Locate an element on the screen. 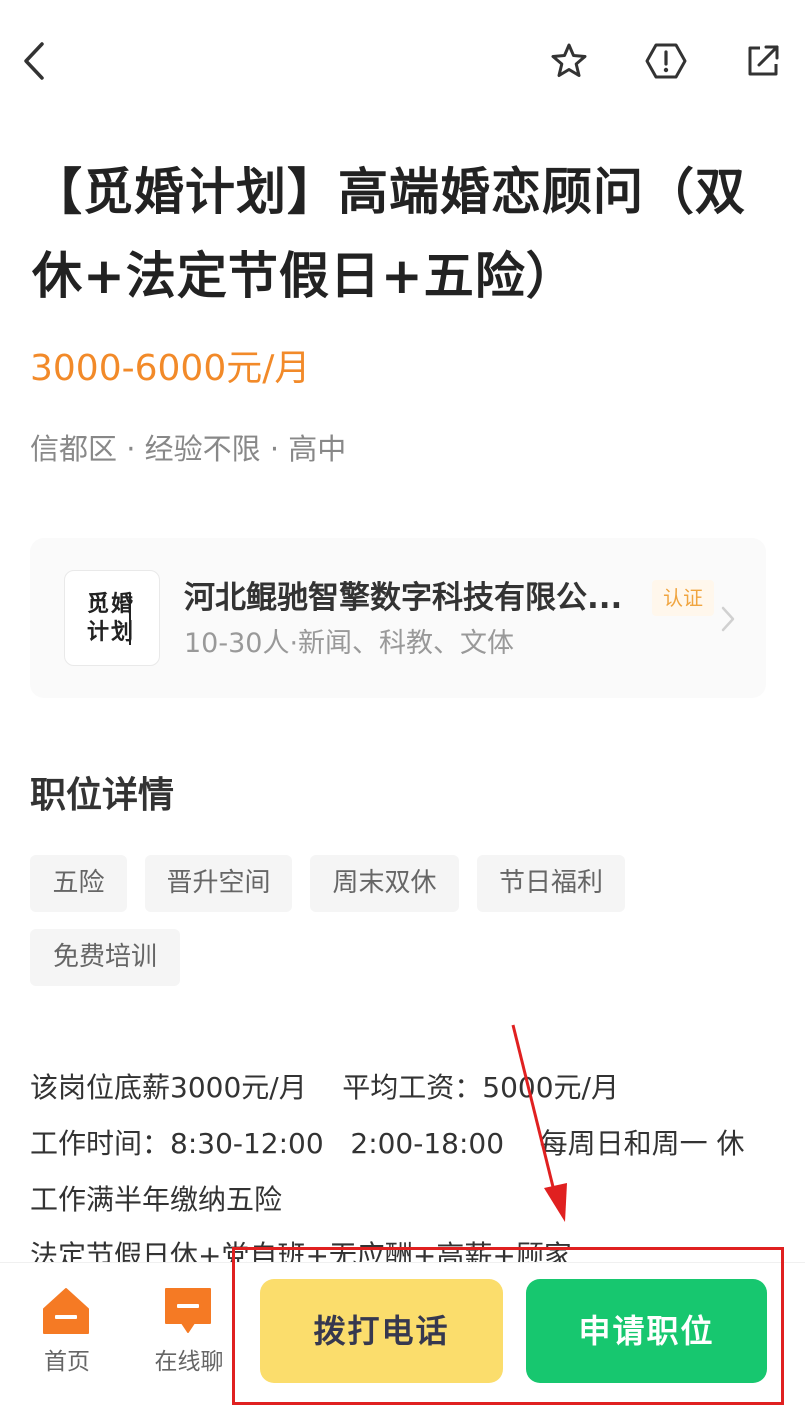 The width and height of the screenshot is (805, 1407). welfare-tag: 周末双休 is located at coordinates (384, 883).